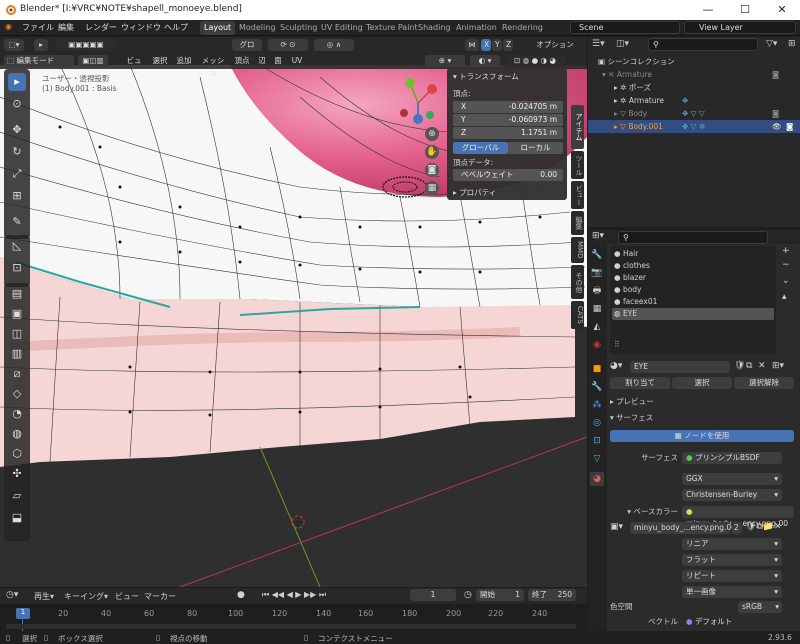 This screenshot has width=800, height=644. I want to click on fake-user-icon: 🛡, so click(739, 366).